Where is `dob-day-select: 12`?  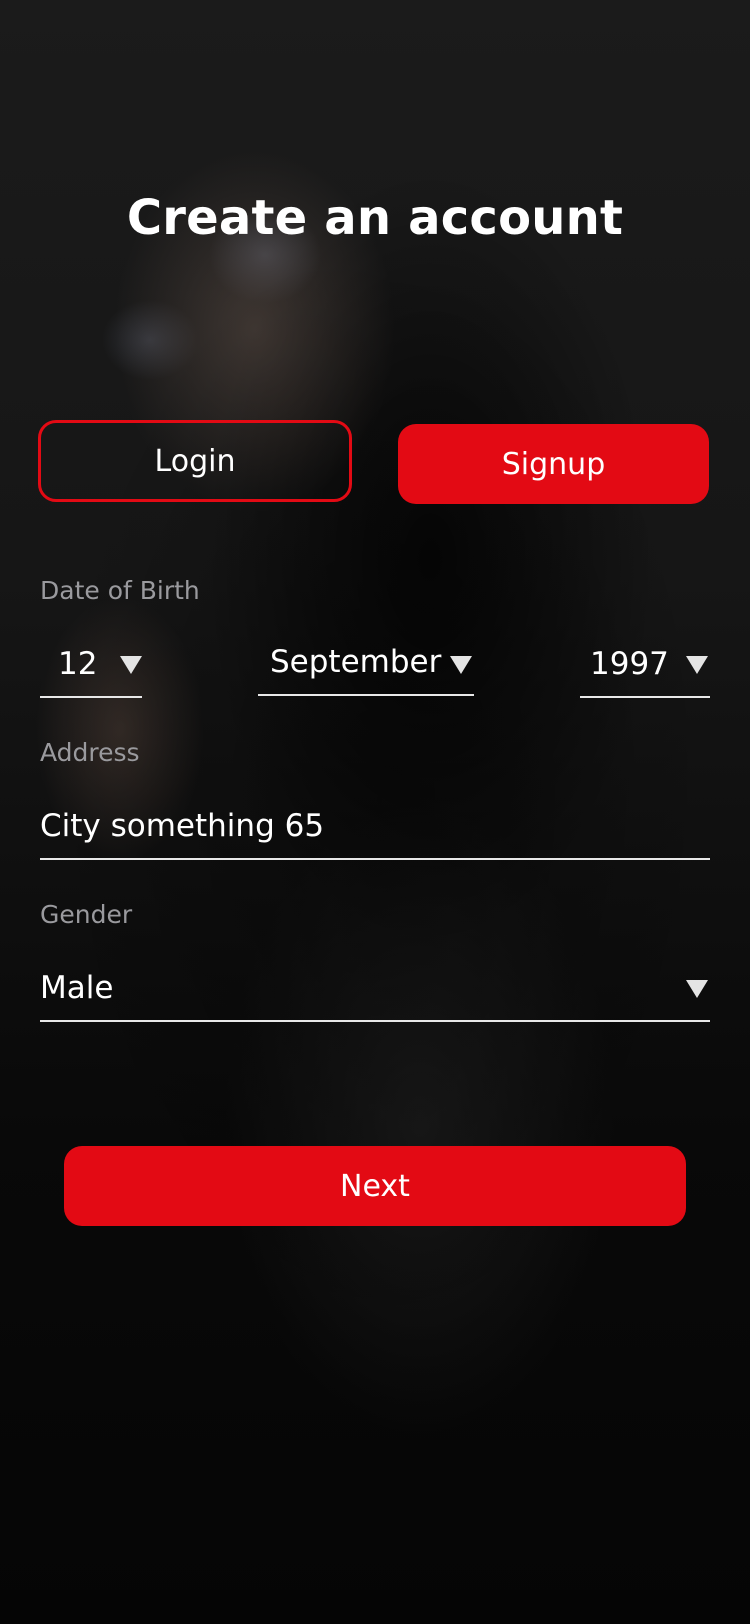
dob-day-select: 12 is located at coordinates (91, 665).